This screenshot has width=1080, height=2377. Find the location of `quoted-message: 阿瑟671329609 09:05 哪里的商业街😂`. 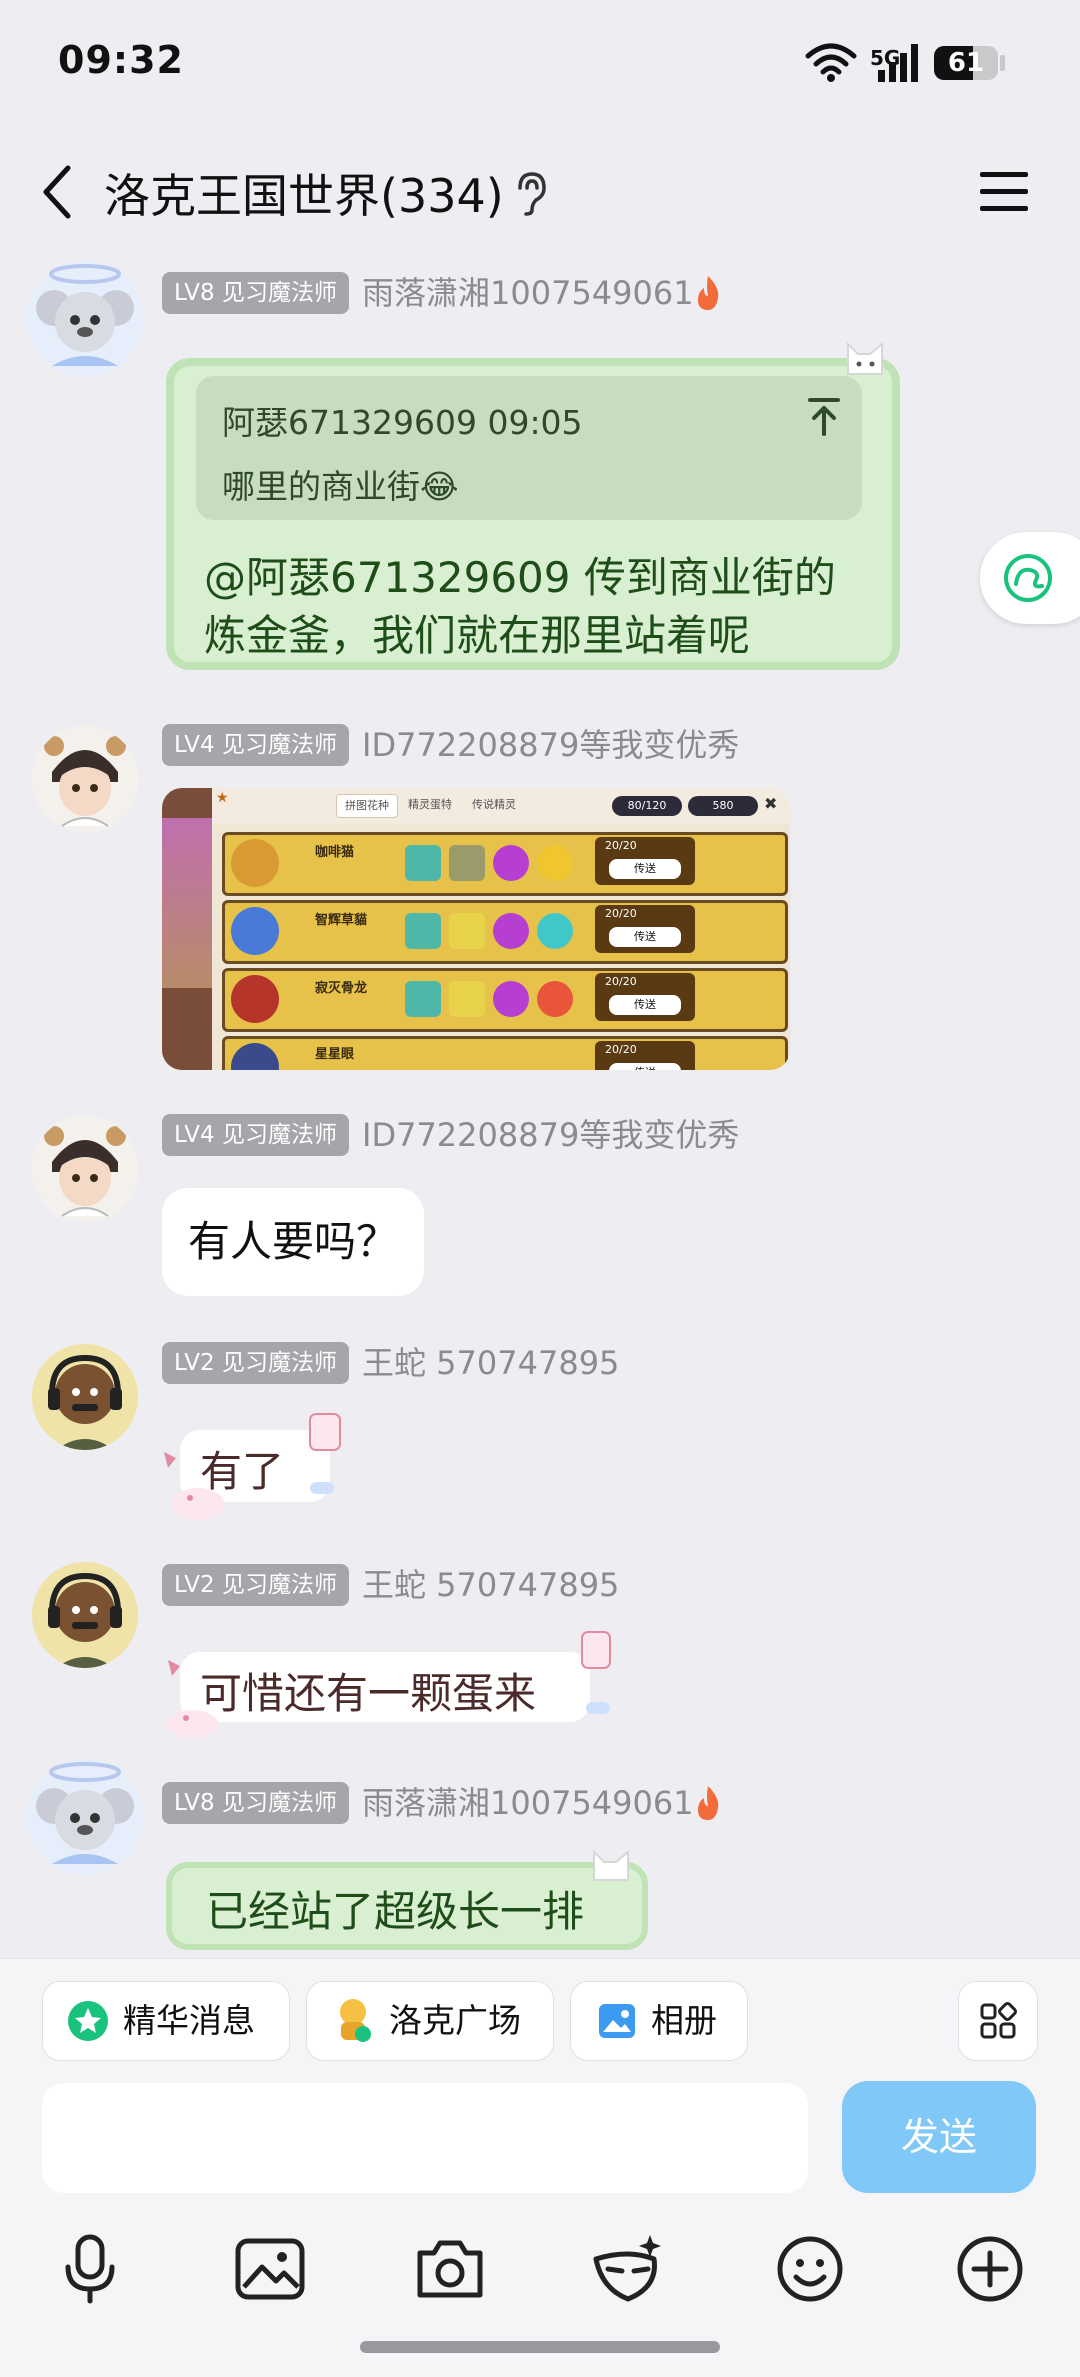

quoted-message: 阿瑟671329609 09:05 哪里的商业街😂 is located at coordinates (529, 448).